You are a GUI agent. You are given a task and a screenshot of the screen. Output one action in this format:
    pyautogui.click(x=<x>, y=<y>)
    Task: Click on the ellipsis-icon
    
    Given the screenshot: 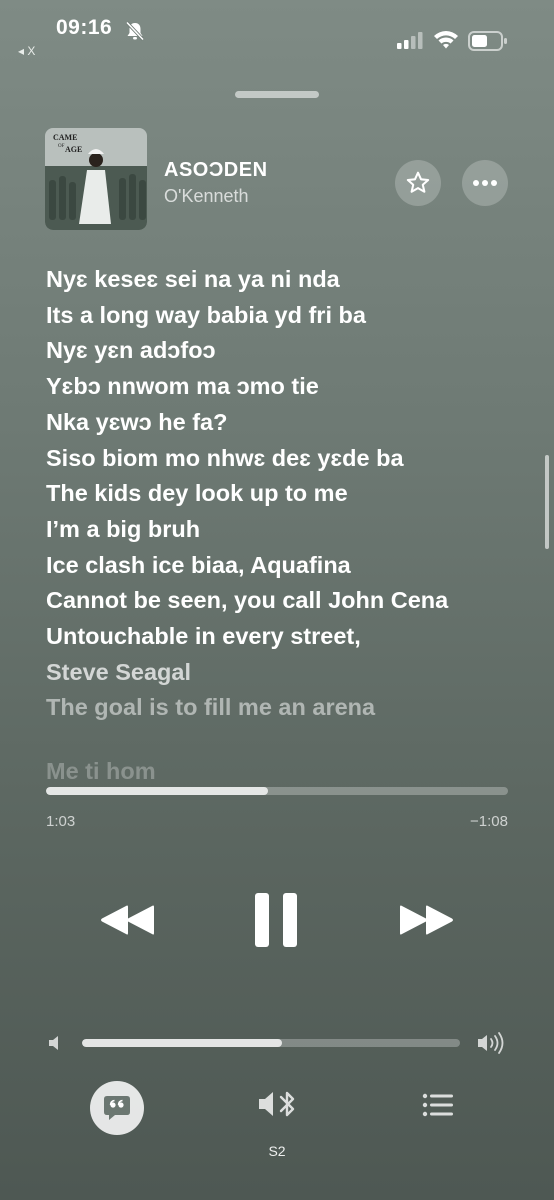 What is the action you would take?
    pyautogui.click(x=485, y=183)
    